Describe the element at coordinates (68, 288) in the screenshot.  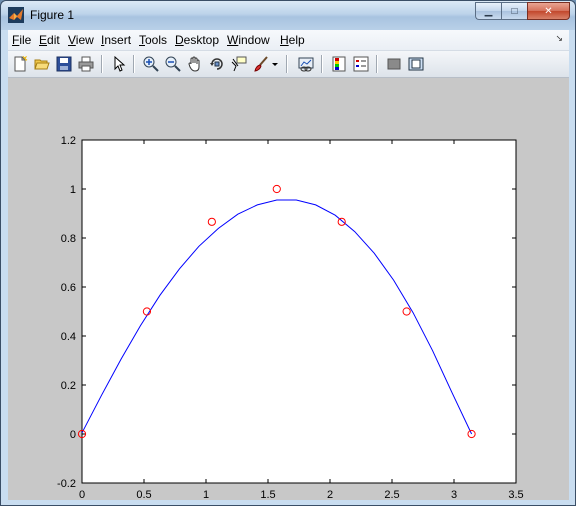
I see `y-tick-label: 0.6` at that location.